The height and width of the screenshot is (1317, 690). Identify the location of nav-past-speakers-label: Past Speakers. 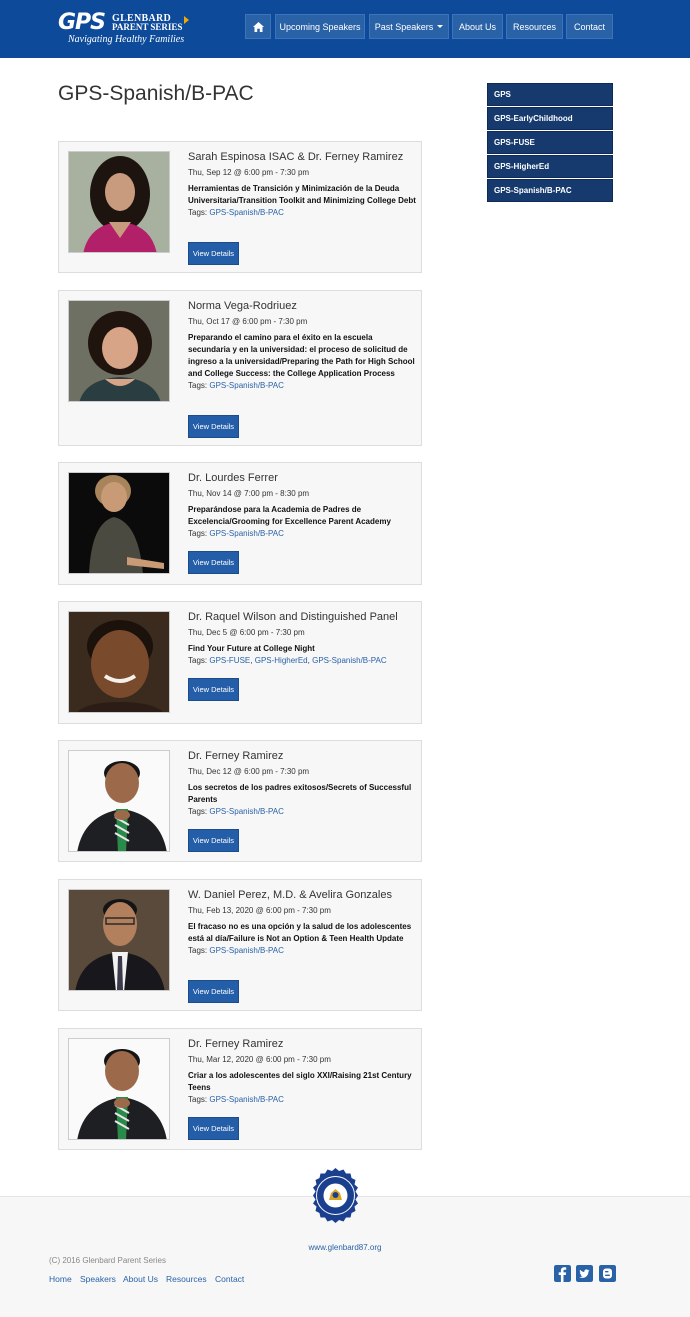
(404, 26).